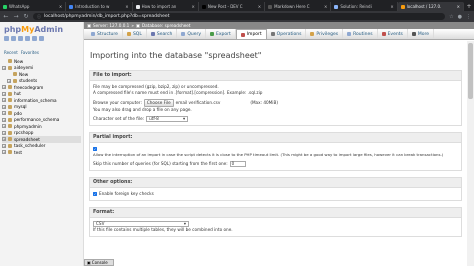 This screenshot has height=266, width=474. Describe the element at coordinates (167, 119) in the screenshot. I see `charset-select: utf-8 ▾` at that location.